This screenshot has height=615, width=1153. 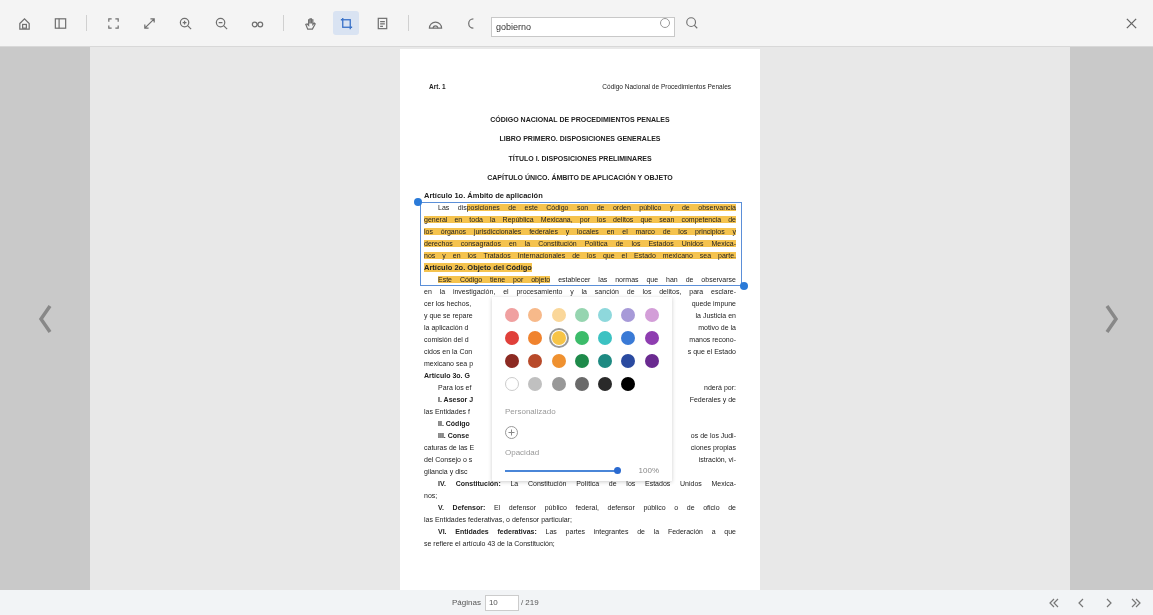 I want to click on chevron-left-icon, so click(x=45, y=318).